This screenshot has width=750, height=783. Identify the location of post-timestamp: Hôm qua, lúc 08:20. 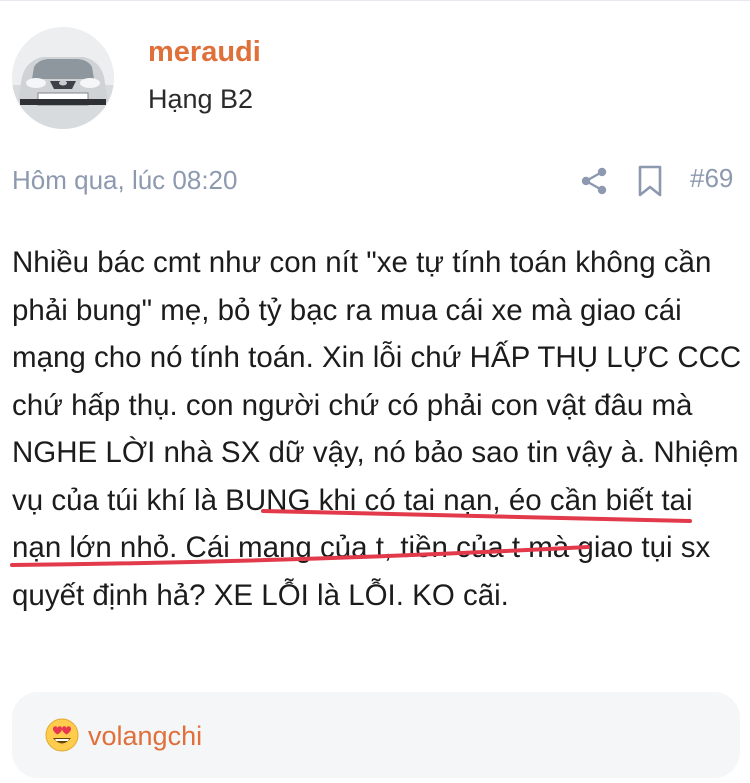
(124, 180).